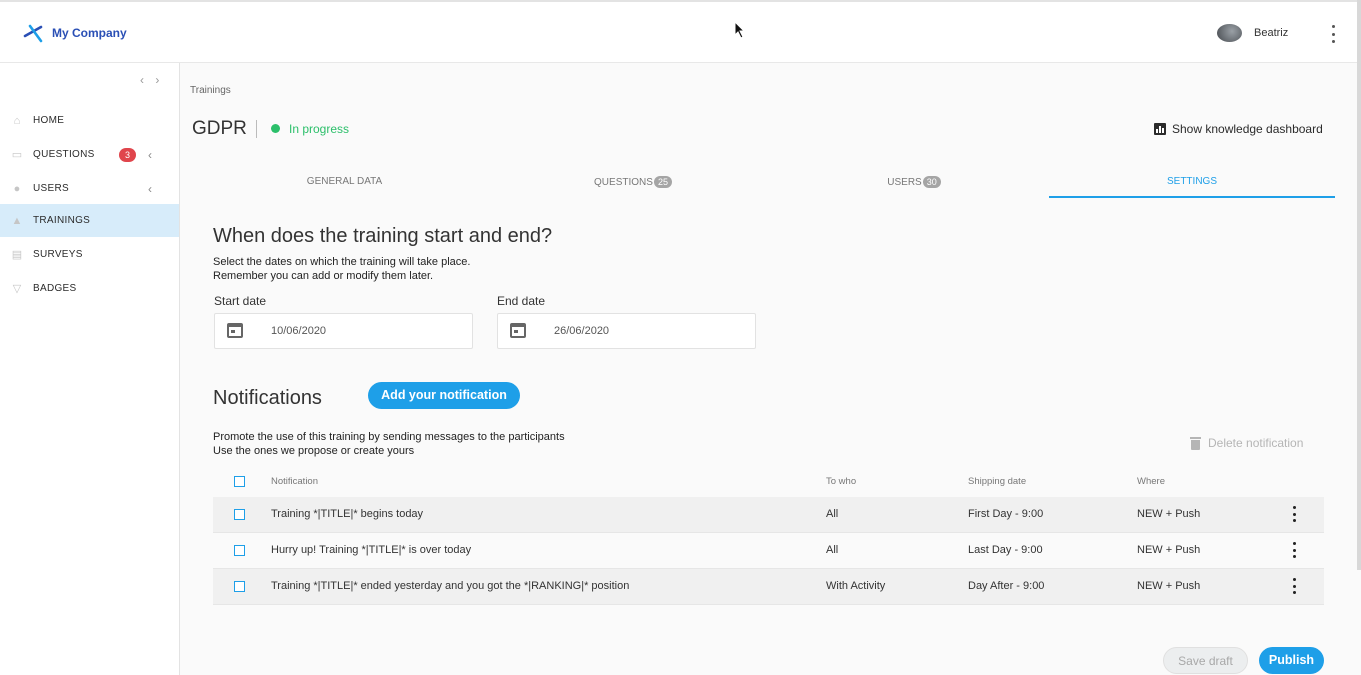  Describe the element at coordinates (89, 188) in the screenshot. I see `sidebar-item-users: ● USERS ‹` at that location.